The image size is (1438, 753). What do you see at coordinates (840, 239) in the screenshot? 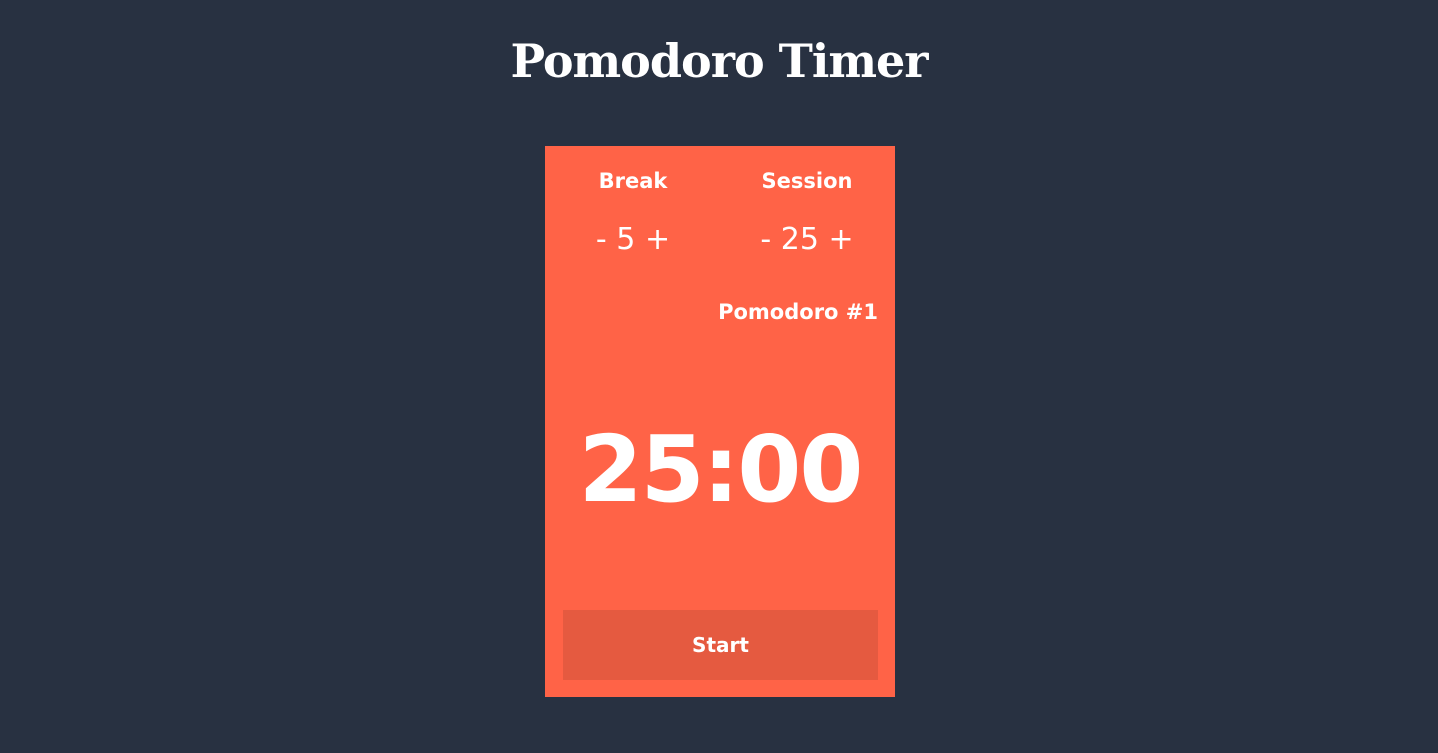
I see `session-increment-button: +` at bounding box center [840, 239].